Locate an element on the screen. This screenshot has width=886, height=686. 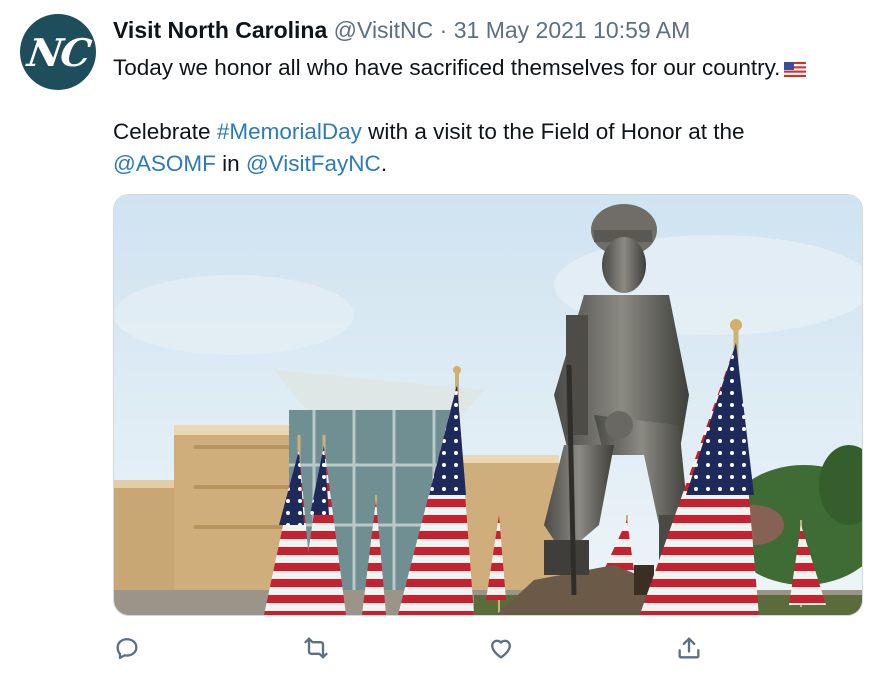
retweet-icon is located at coordinates (316, 648).